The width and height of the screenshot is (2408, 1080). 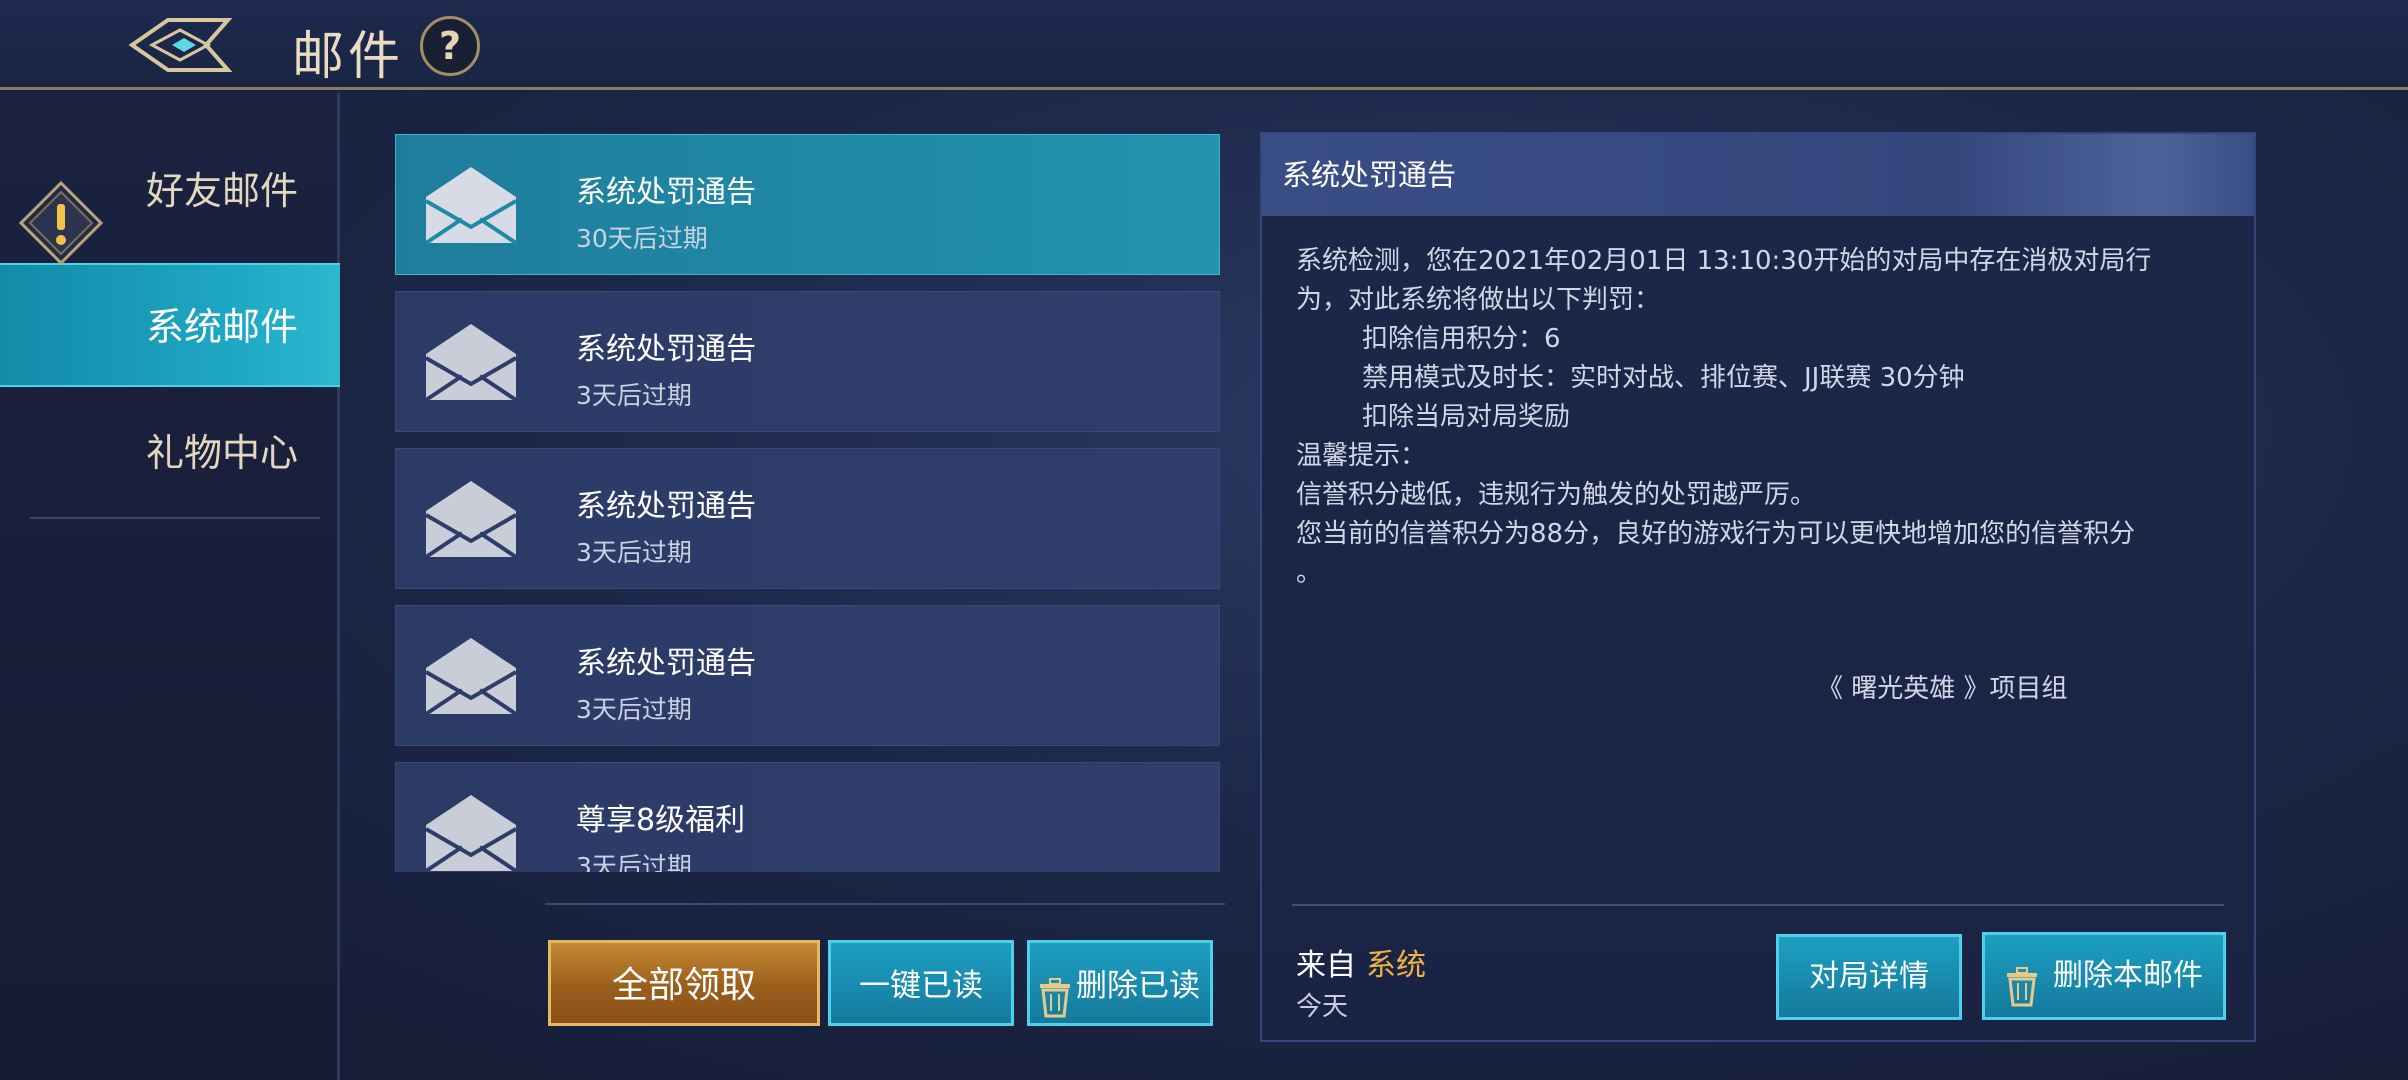 I want to click on mail-signature: 《 曙光英雄 》项目组, so click(x=1942, y=689).